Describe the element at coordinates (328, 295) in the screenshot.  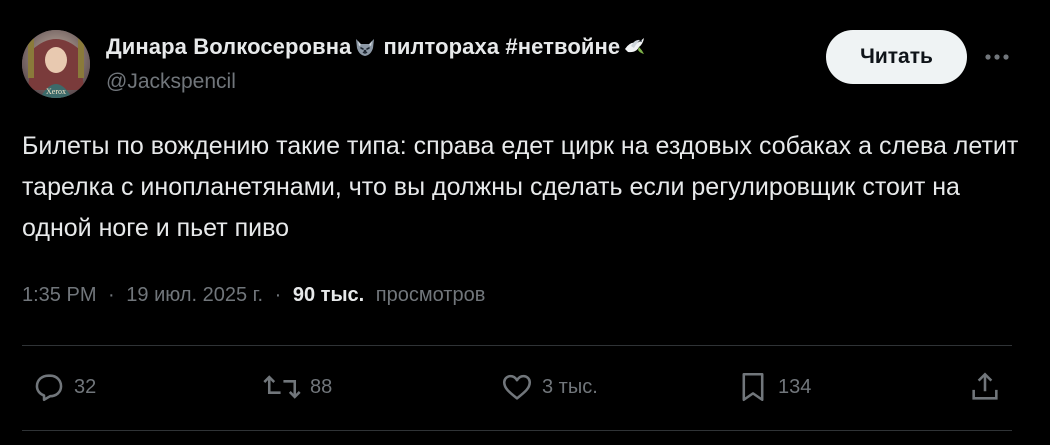
I see `views-count: 90 тыс.` at that location.